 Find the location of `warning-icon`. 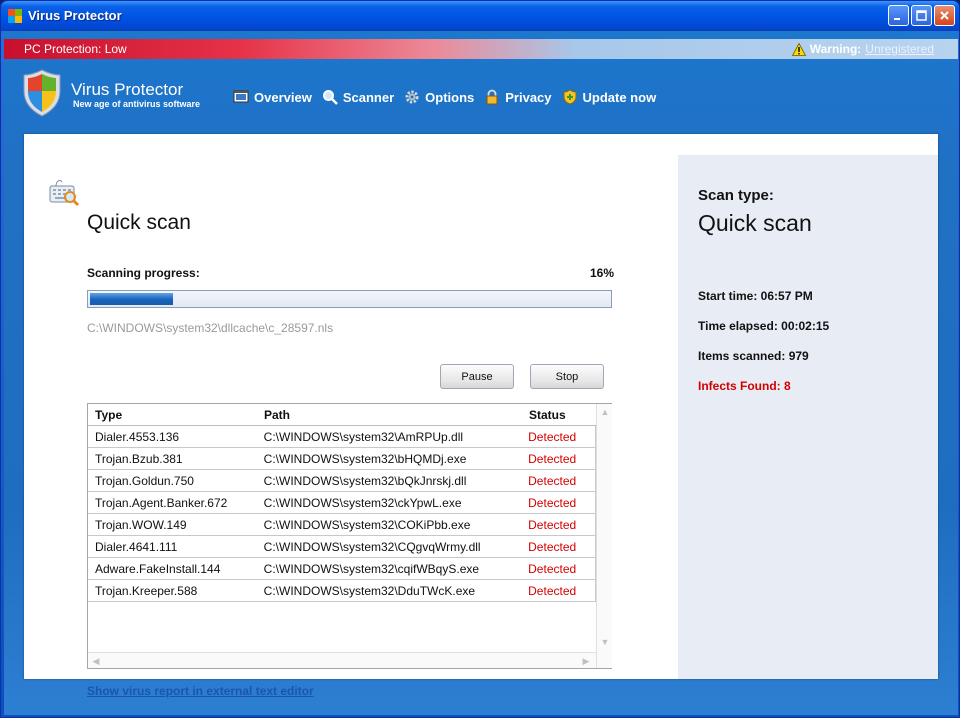

warning-icon is located at coordinates (798, 49).